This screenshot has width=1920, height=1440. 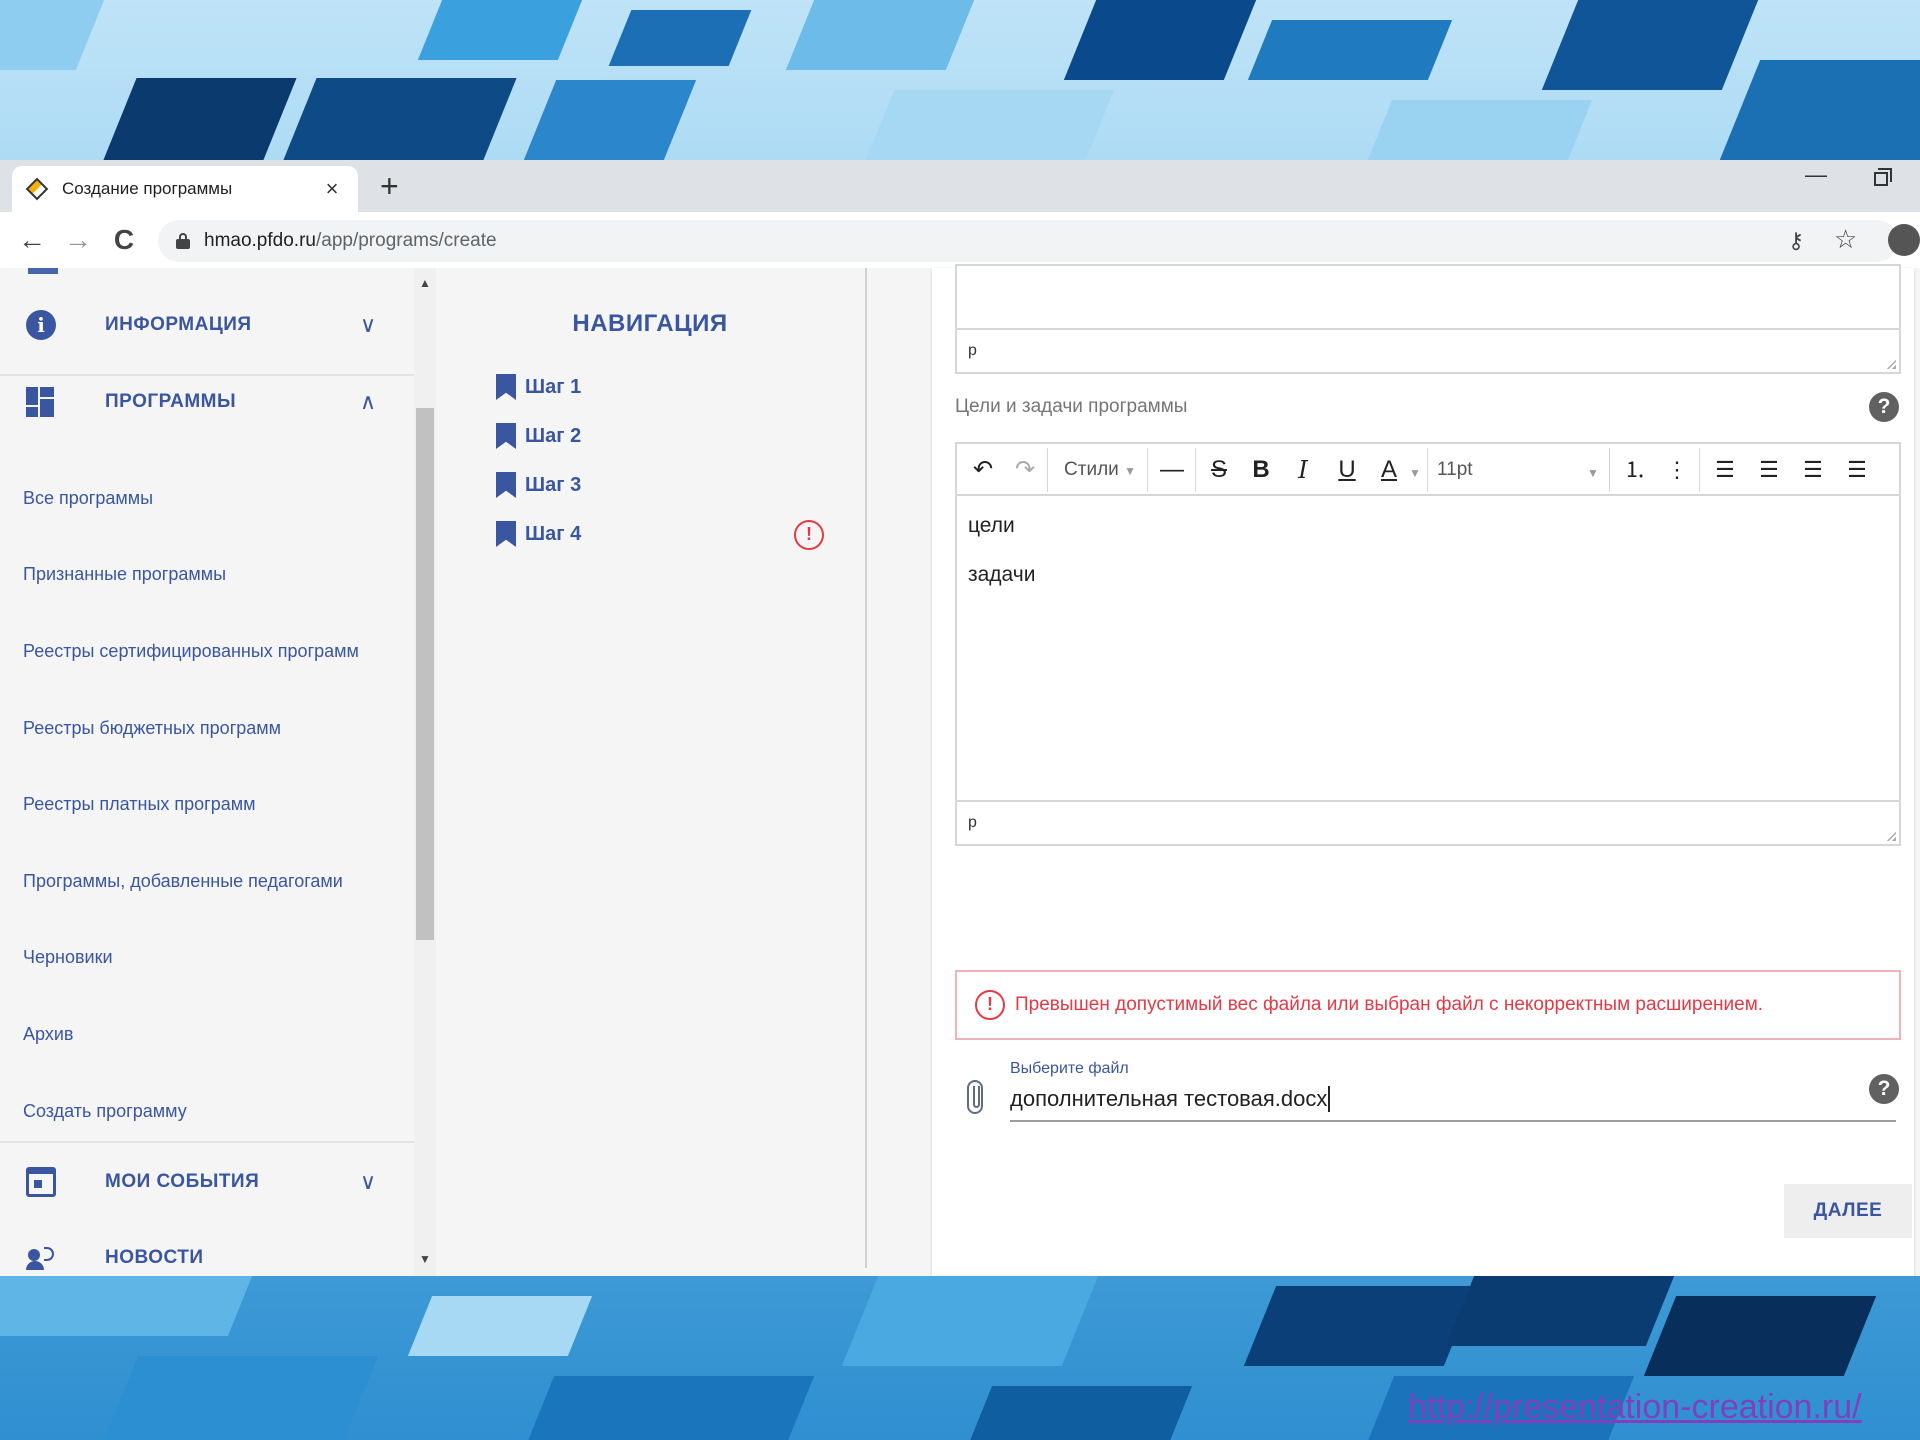 I want to click on tab-title: Создание программы, so click(x=147, y=188).